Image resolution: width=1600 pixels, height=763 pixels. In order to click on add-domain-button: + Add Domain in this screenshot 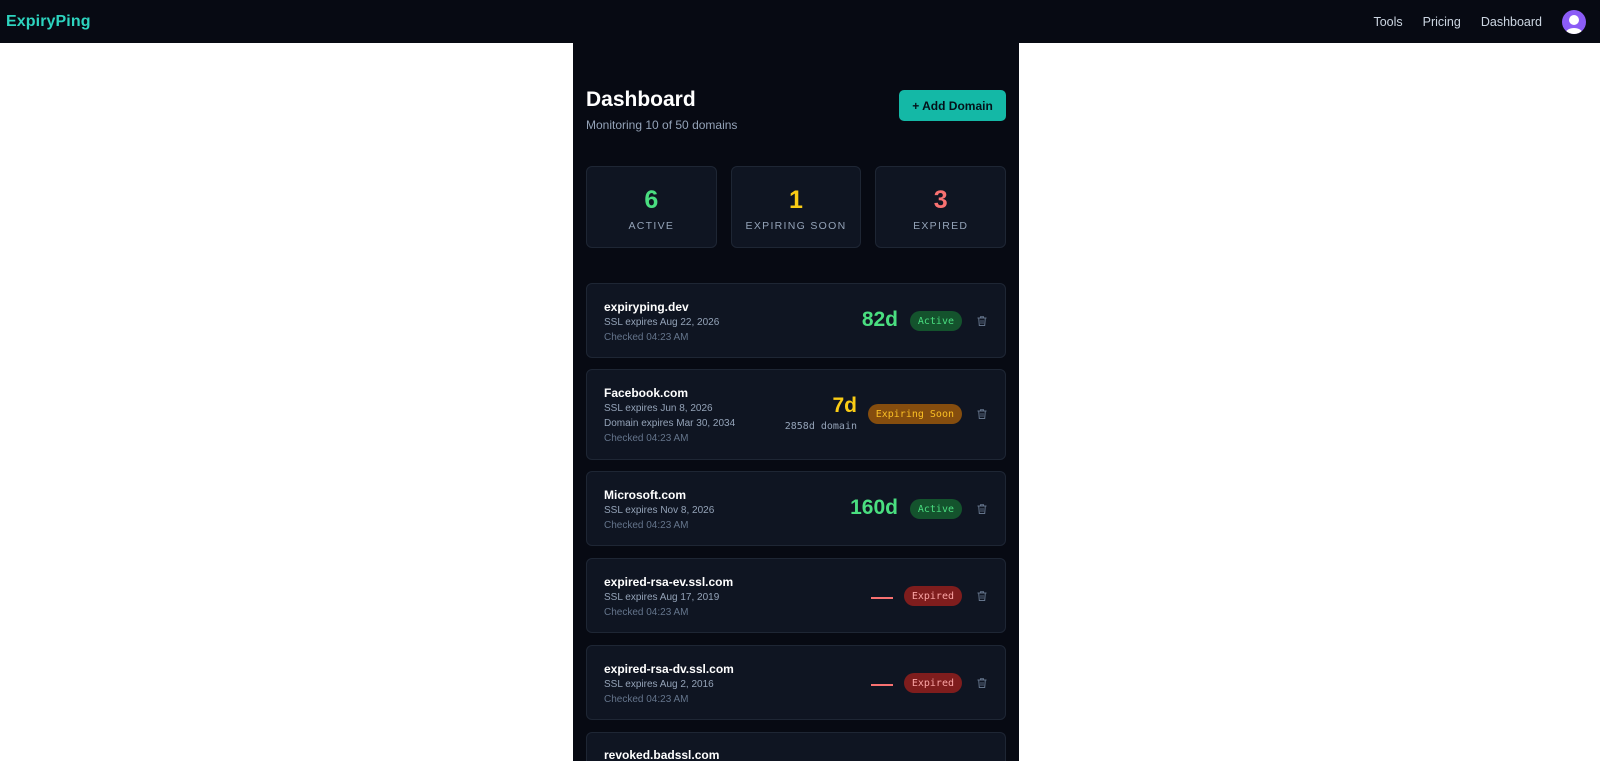, I will do `click(952, 105)`.